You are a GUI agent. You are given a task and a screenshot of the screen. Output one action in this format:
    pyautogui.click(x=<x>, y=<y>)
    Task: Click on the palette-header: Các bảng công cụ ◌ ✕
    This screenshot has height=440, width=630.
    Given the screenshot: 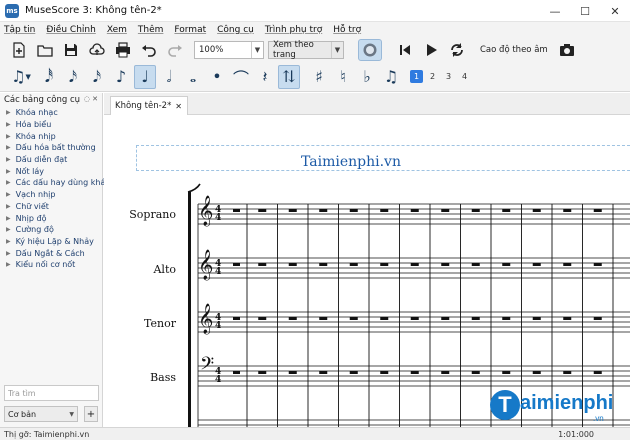 What is the action you would take?
    pyautogui.click(x=51, y=100)
    